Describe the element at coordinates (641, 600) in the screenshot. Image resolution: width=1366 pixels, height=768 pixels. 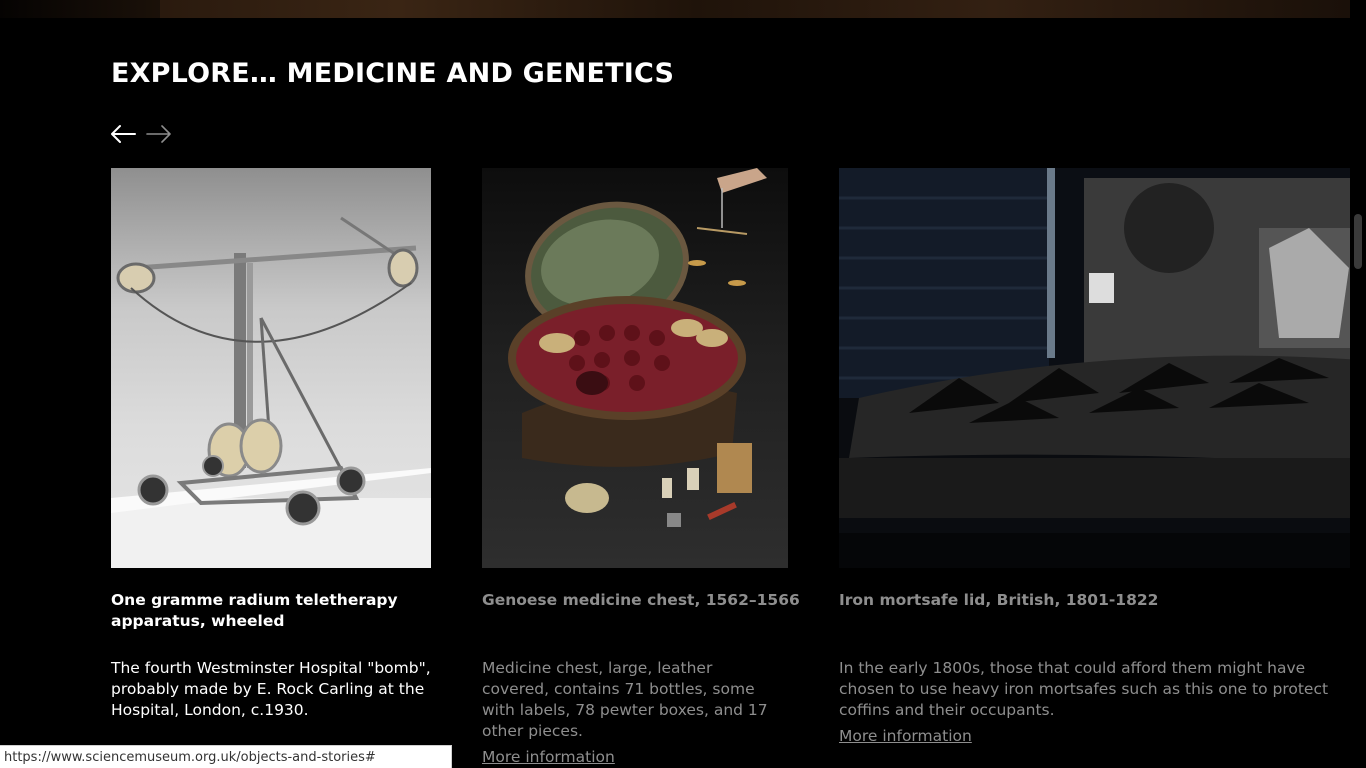
I see `card-title: Genoese medicine chest, 1562–1566` at that location.